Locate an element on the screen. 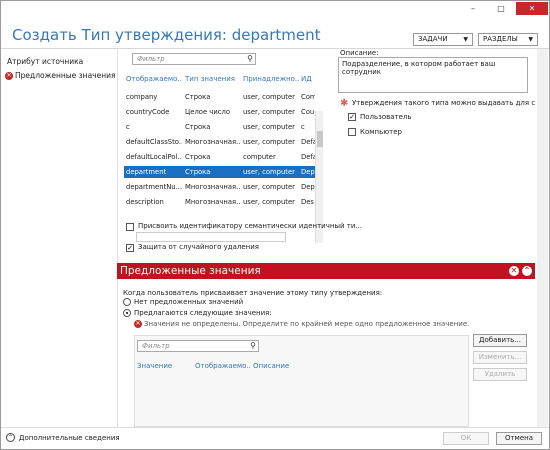  sidebar-item-source-attribute: Атрибут источника is located at coordinates (45, 61).